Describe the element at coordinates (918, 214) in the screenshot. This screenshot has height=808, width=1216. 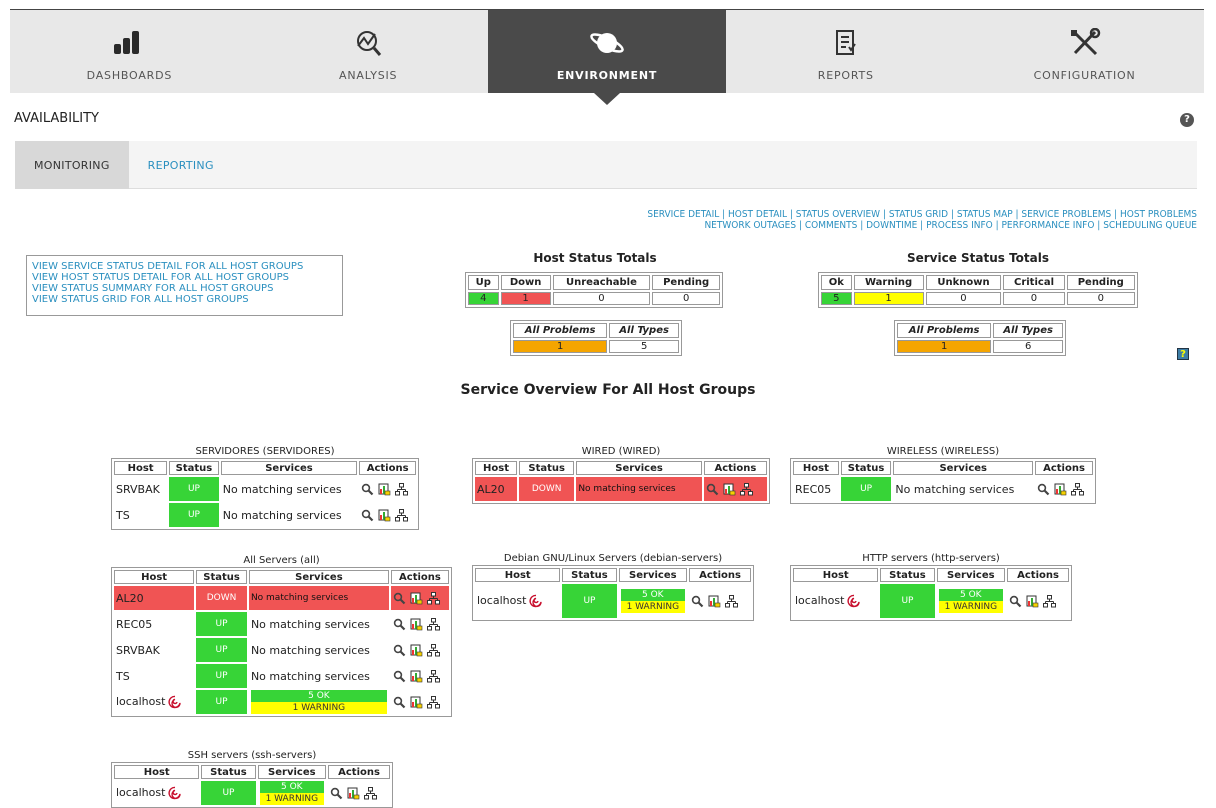
I see `link-status-grid: STATUS GRID` at that location.